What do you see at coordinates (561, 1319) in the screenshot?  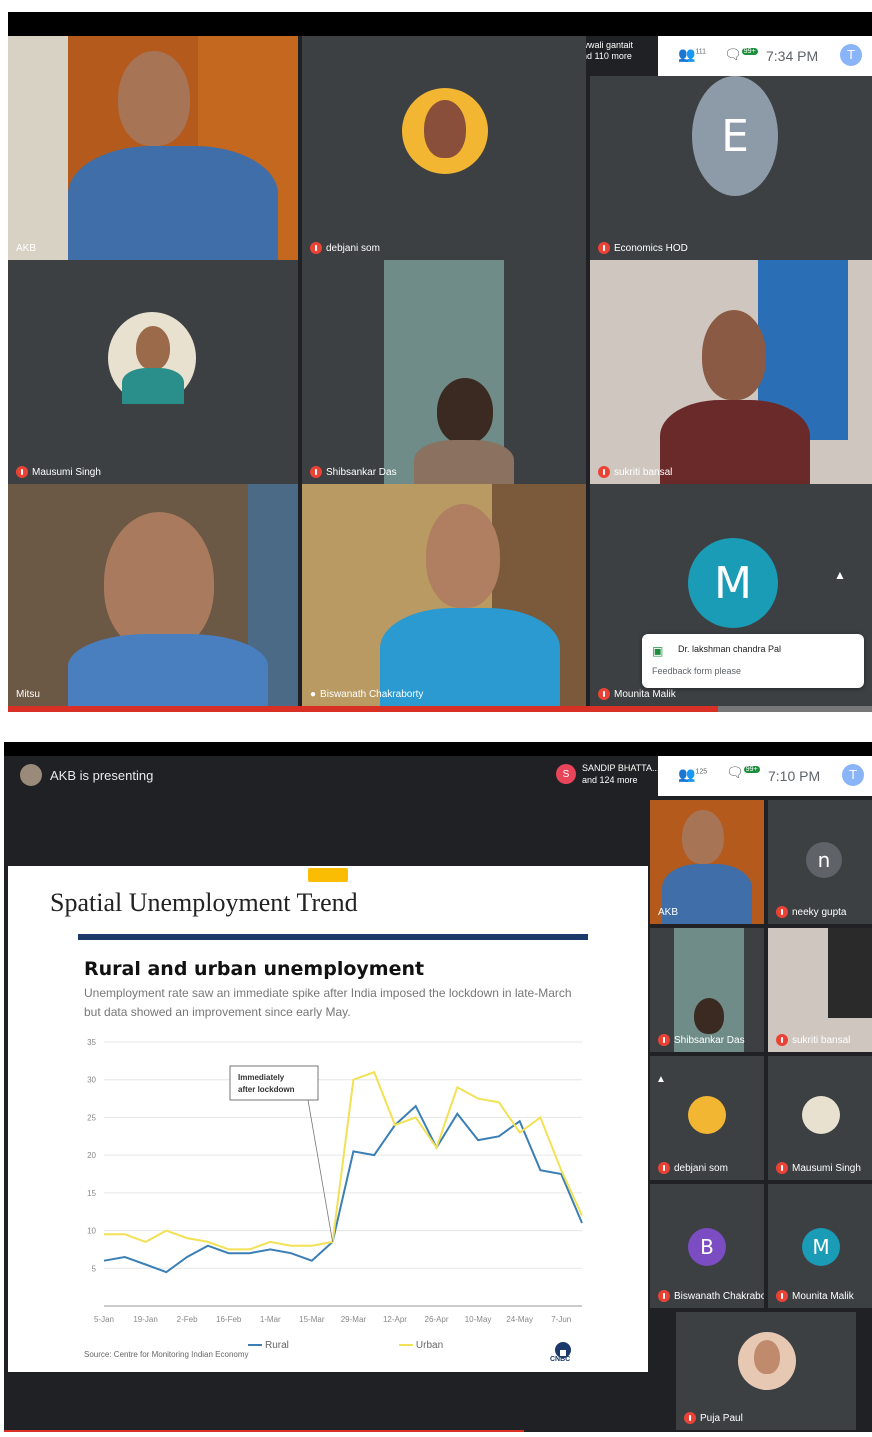 I see `x-tick-label: 7-Jun` at bounding box center [561, 1319].